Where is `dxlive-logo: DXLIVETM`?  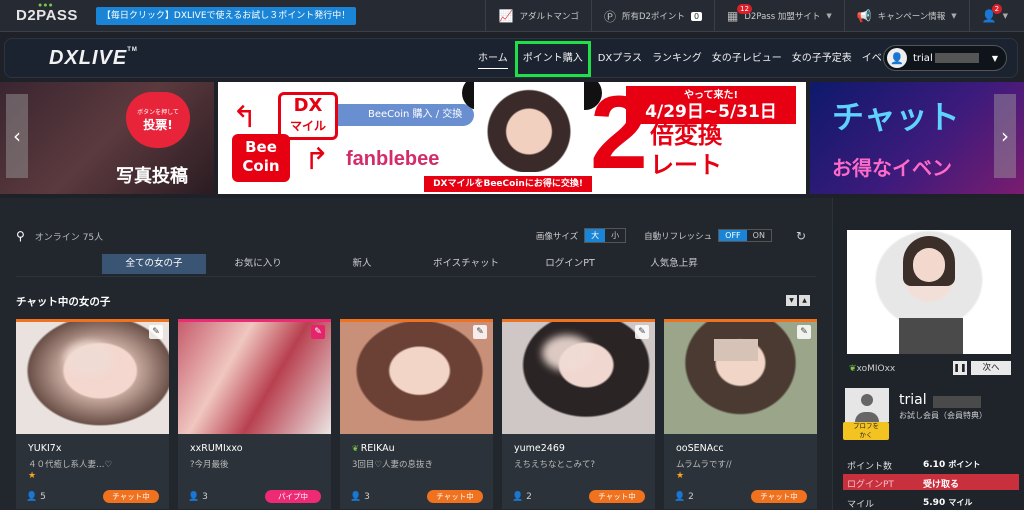 dxlive-logo: DXLIVETM is located at coordinates (93, 58).